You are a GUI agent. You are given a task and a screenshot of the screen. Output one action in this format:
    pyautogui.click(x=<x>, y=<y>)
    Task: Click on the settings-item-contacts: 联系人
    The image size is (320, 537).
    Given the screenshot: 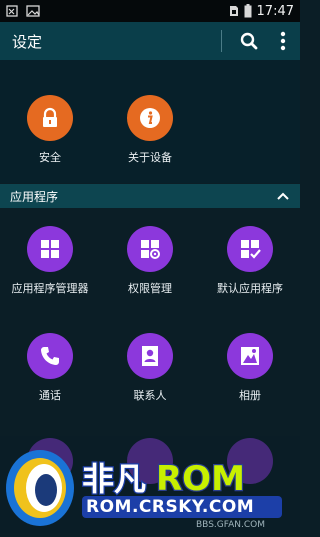 What is the action you would take?
    pyautogui.click(x=150, y=368)
    